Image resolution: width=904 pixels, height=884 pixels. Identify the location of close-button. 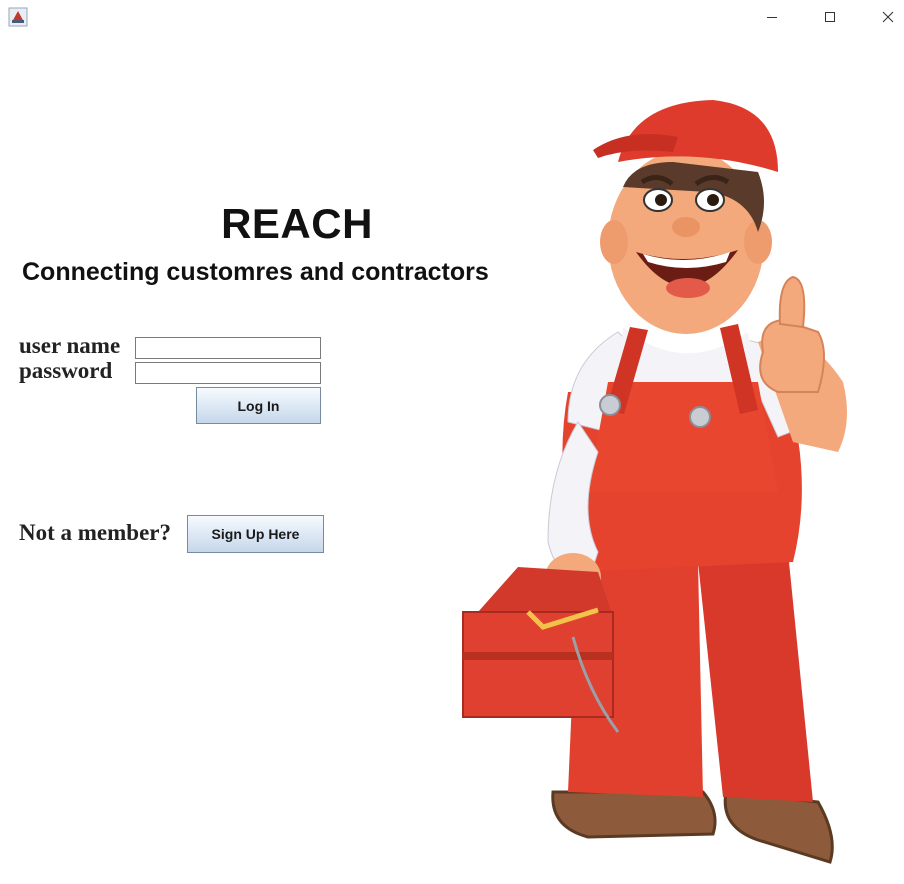
(884, 17).